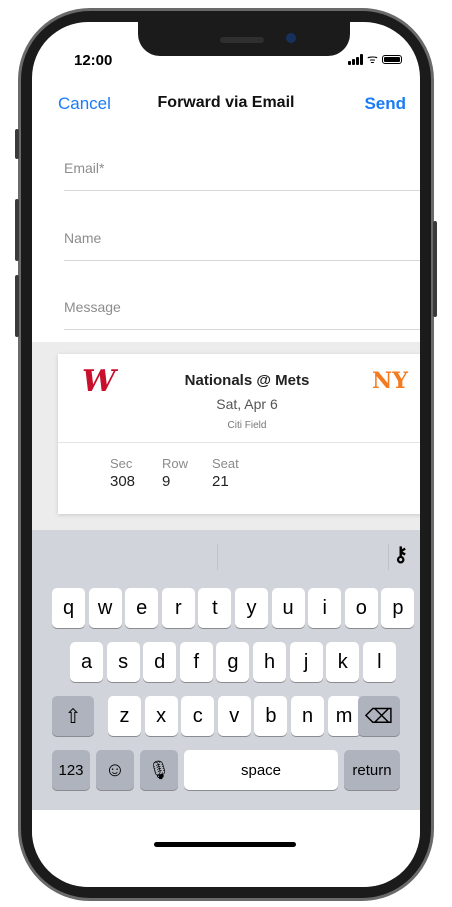  What do you see at coordinates (288, 608) in the screenshot?
I see `key-u: u` at bounding box center [288, 608].